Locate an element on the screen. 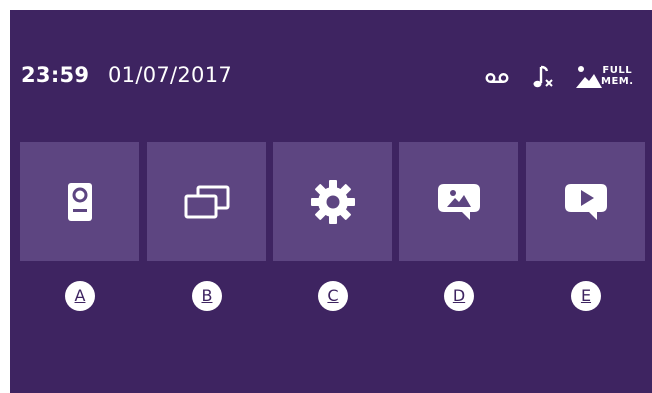 This screenshot has height=393, width=652. memory-full-line2: MEM. is located at coordinates (617, 81).